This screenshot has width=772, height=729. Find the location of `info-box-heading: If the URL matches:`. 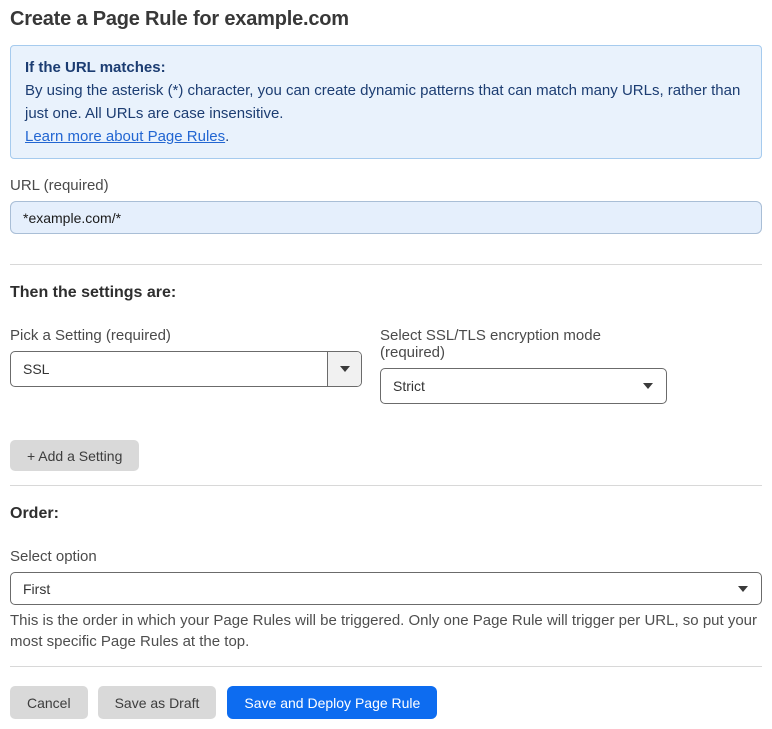

info-box-heading: If the URL matches: is located at coordinates (95, 67).